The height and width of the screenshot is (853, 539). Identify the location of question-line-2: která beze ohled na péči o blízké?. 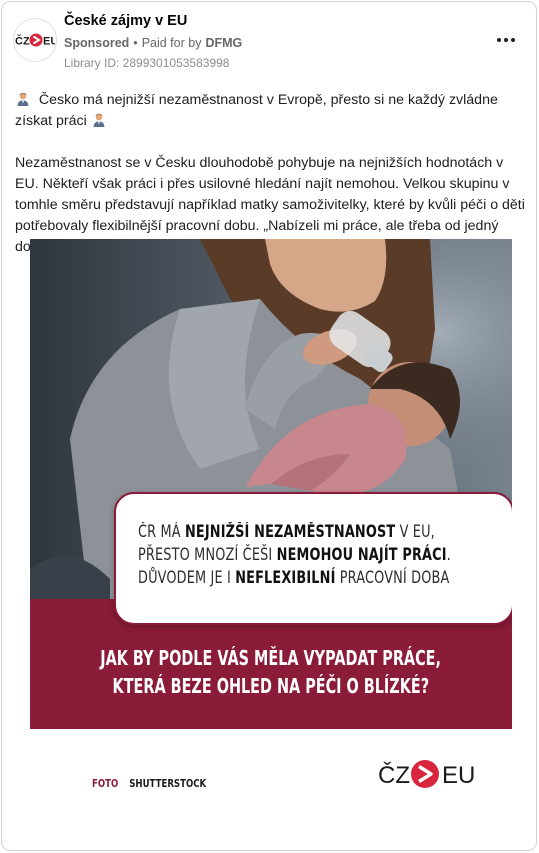
(271, 686).